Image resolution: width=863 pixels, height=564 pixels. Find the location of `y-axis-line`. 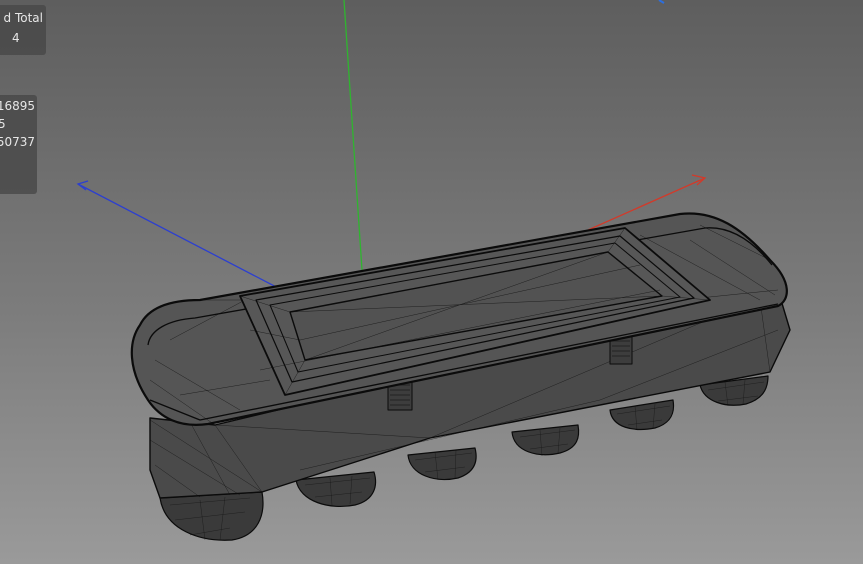

y-axis-line is located at coordinates (353, 135).